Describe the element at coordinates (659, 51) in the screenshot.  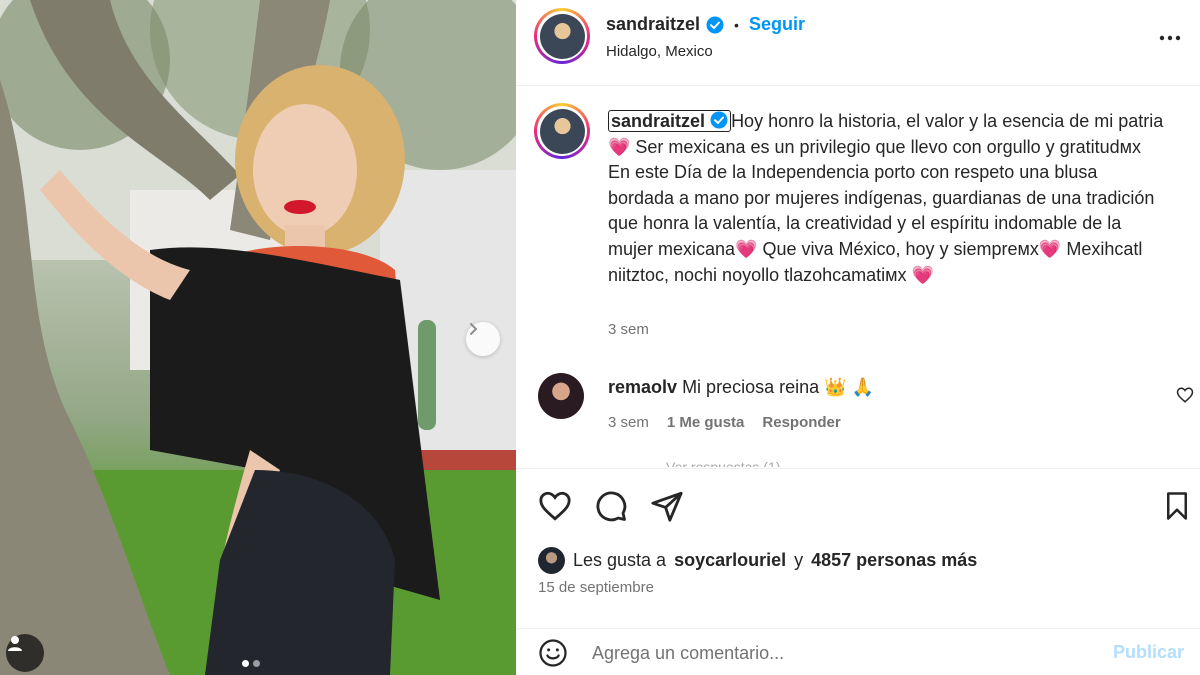
I see `post-location: Hidalgo, Mexico` at that location.